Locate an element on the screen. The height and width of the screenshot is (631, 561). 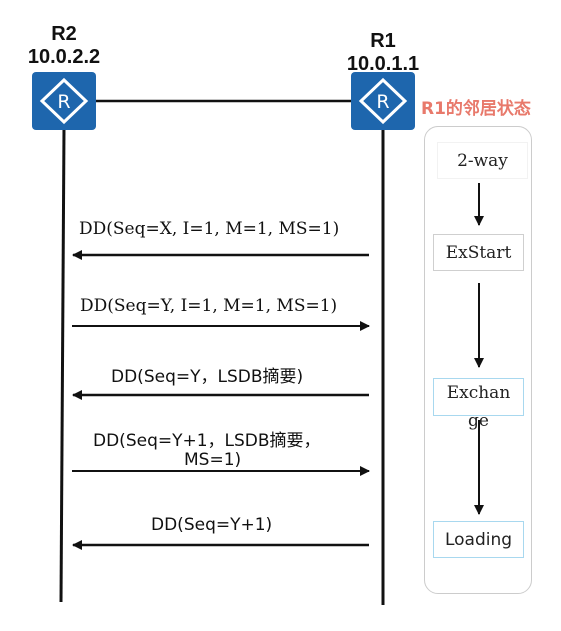
r2-lifeline is located at coordinates (62, 365).